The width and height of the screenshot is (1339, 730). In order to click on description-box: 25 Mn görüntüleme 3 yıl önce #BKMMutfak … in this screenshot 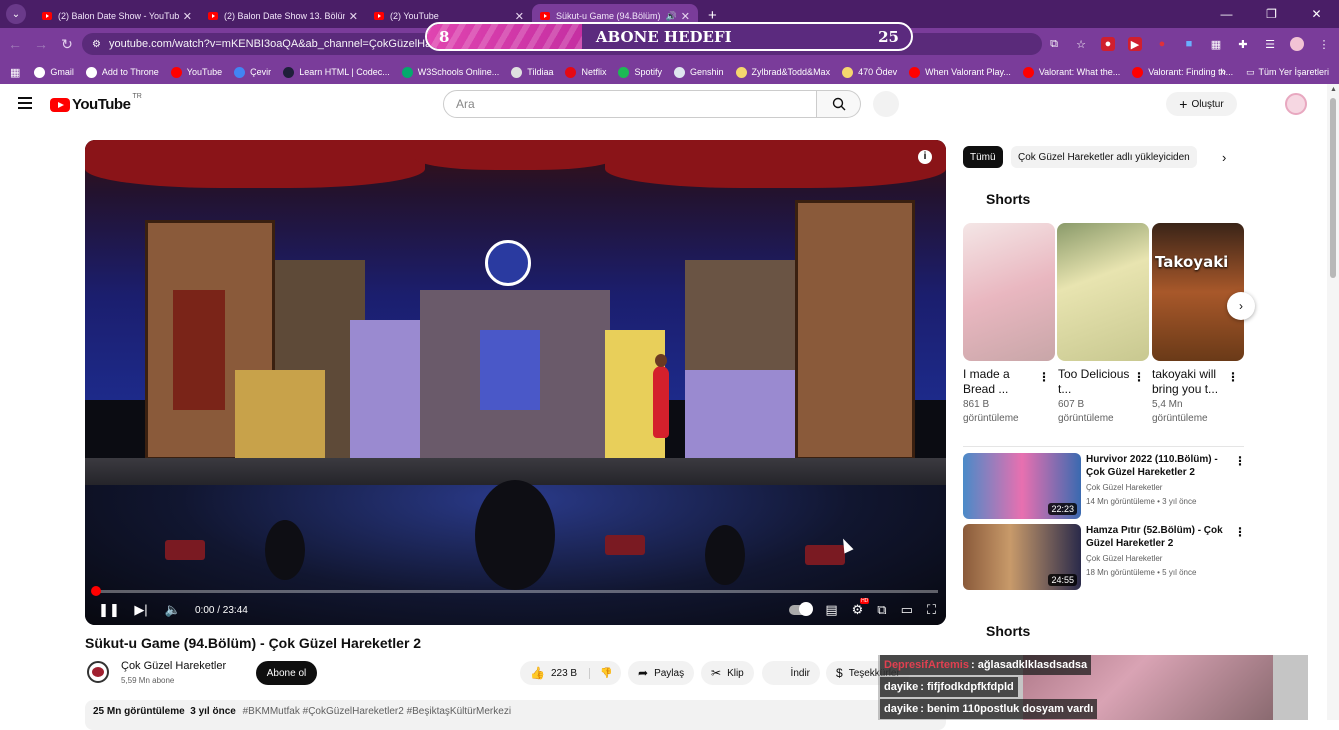, I will do `click(515, 715)`.